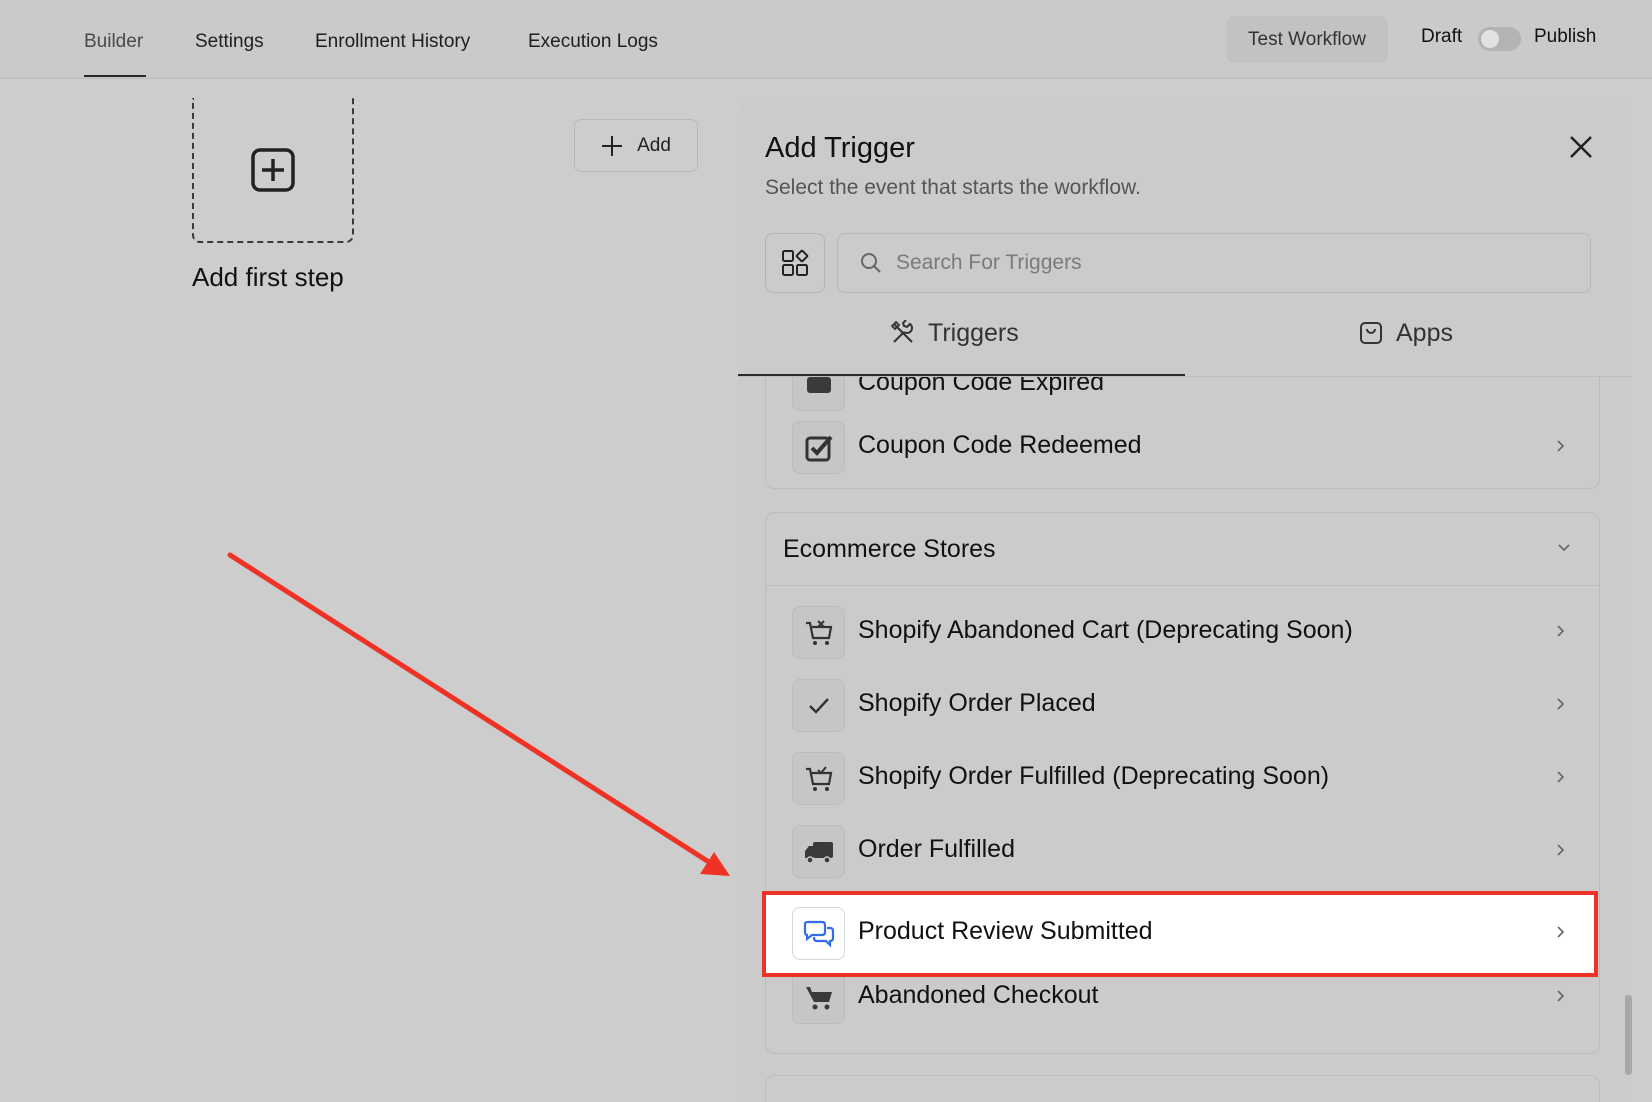  What do you see at coordinates (1307, 39) in the screenshot?
I see `test-workflow-button: Test Workflow` at bounding box center [1307, 39].